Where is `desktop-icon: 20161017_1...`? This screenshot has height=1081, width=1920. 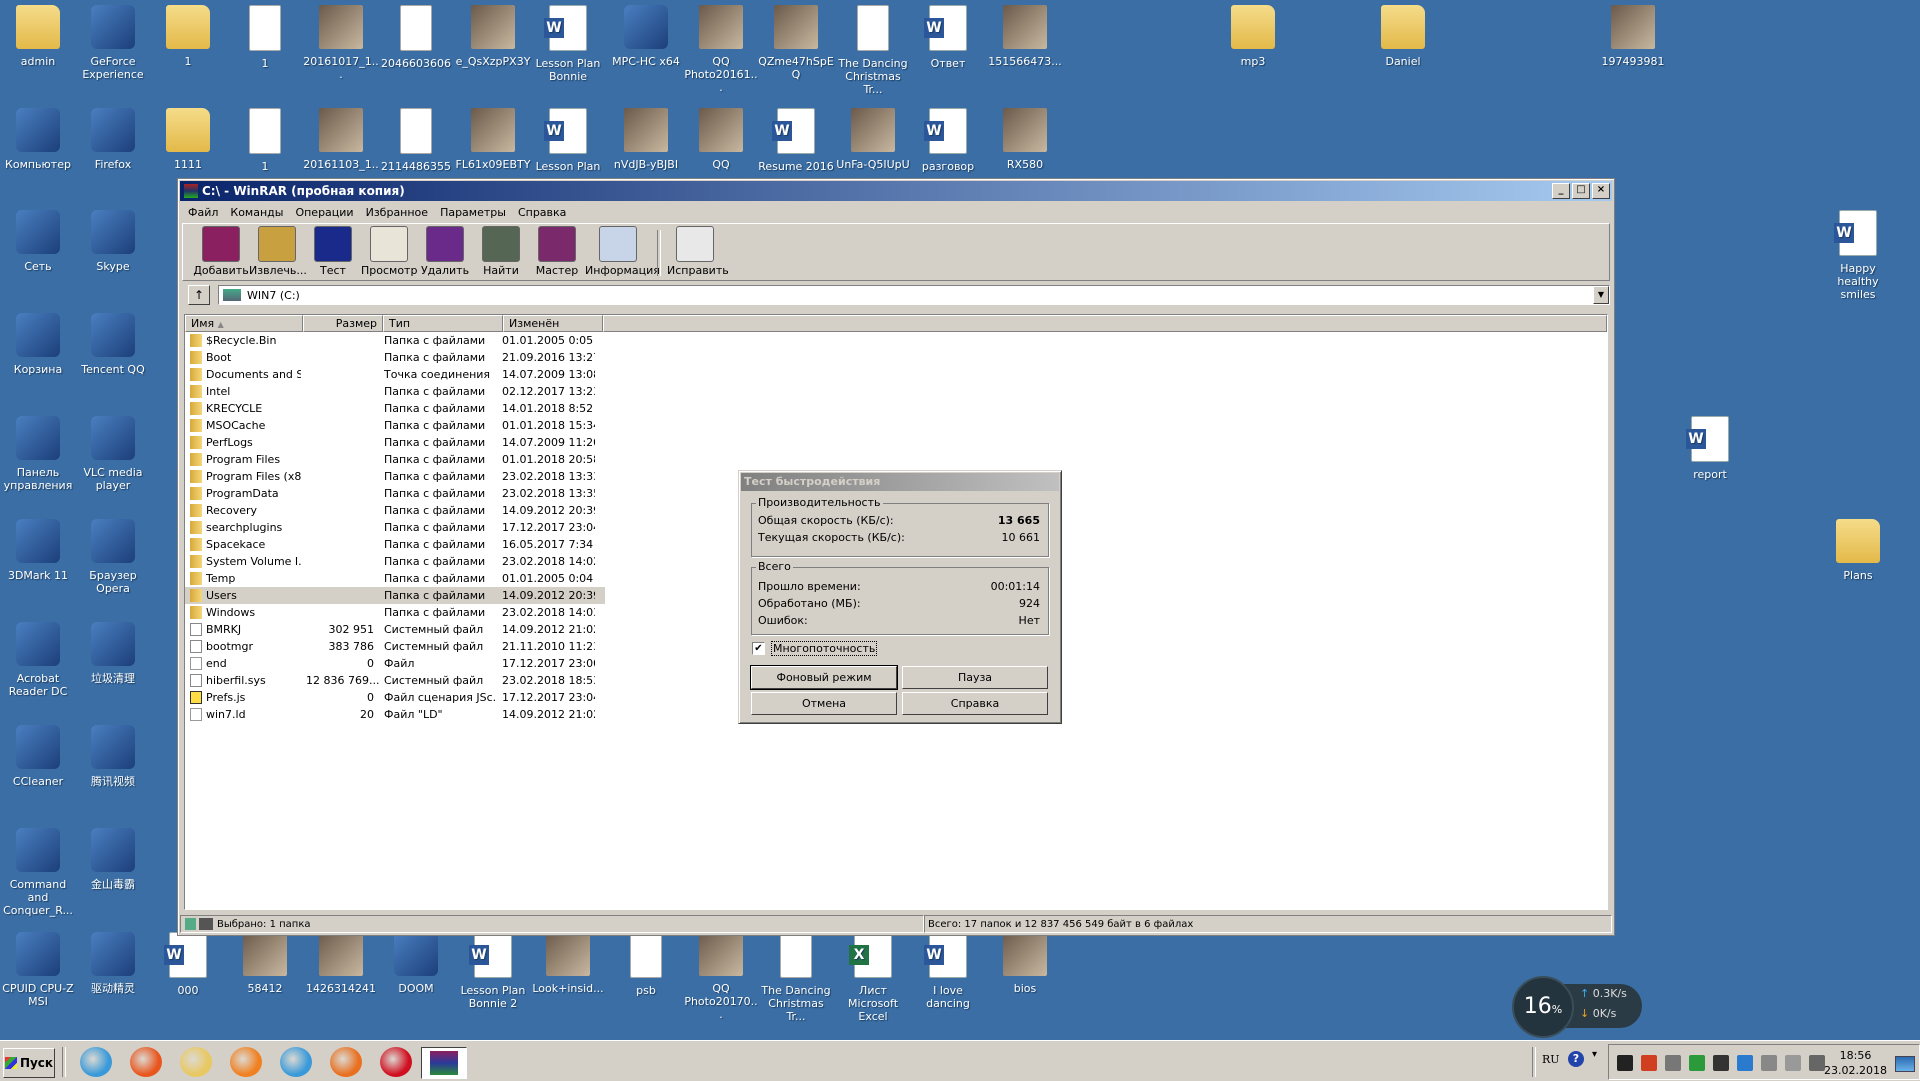 desktop-icon: 20161017_1... is located at coordinates (341, 43).